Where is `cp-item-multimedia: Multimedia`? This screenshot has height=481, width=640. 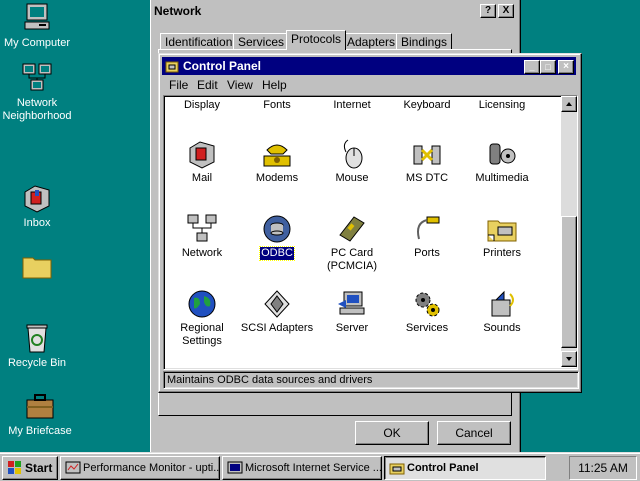
cp-item-multimedia: Multimedia is located at coordinates (502, 161).